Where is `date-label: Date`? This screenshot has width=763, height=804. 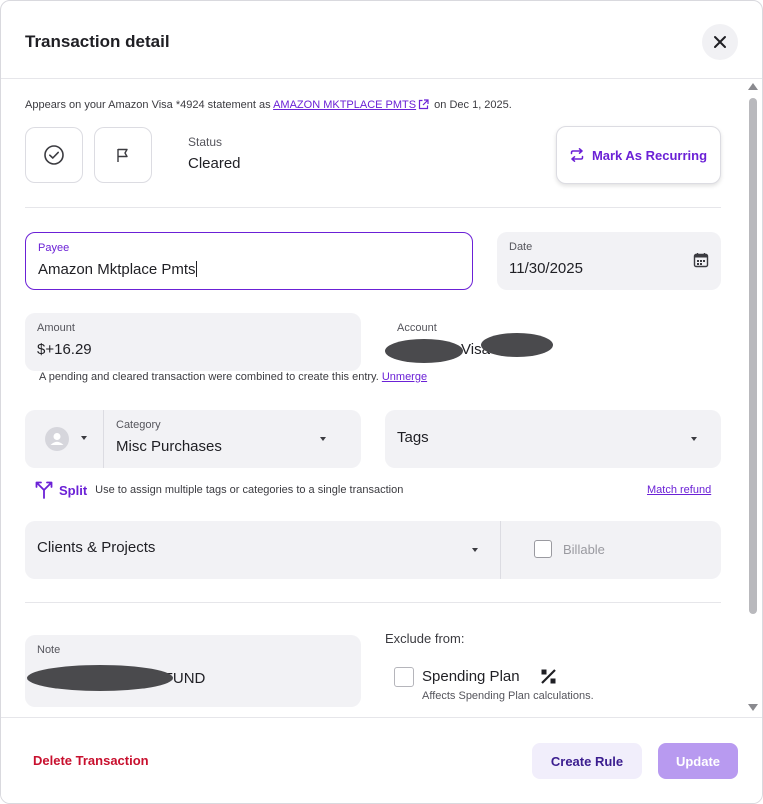 date-label: Date is located at coordinates (521, 247).